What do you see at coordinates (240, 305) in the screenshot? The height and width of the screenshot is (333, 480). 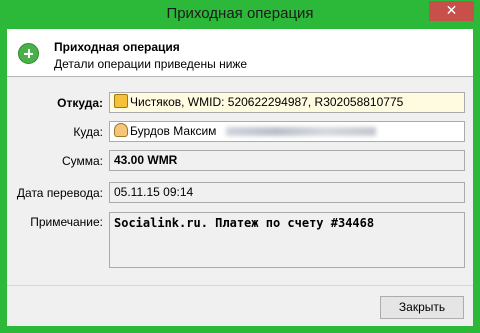 I see `dialog-footer: Закрыть` at bounding box center [240, 305].